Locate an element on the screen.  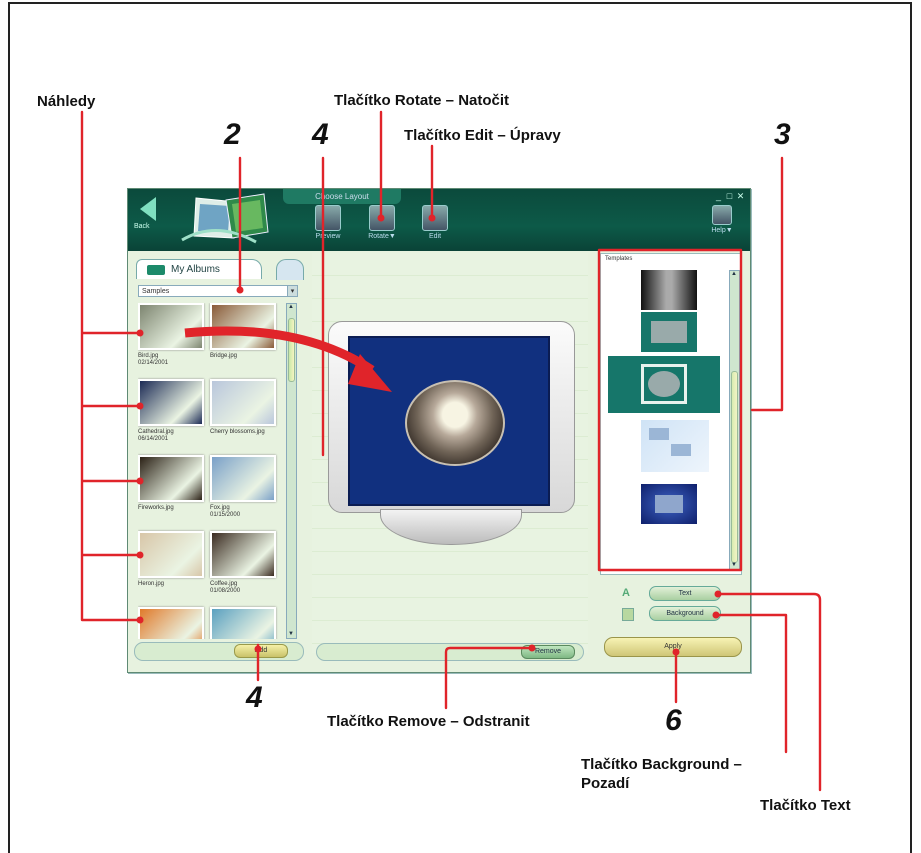
callout-text: Tlačítko Text is located at coordinates (805, 805).